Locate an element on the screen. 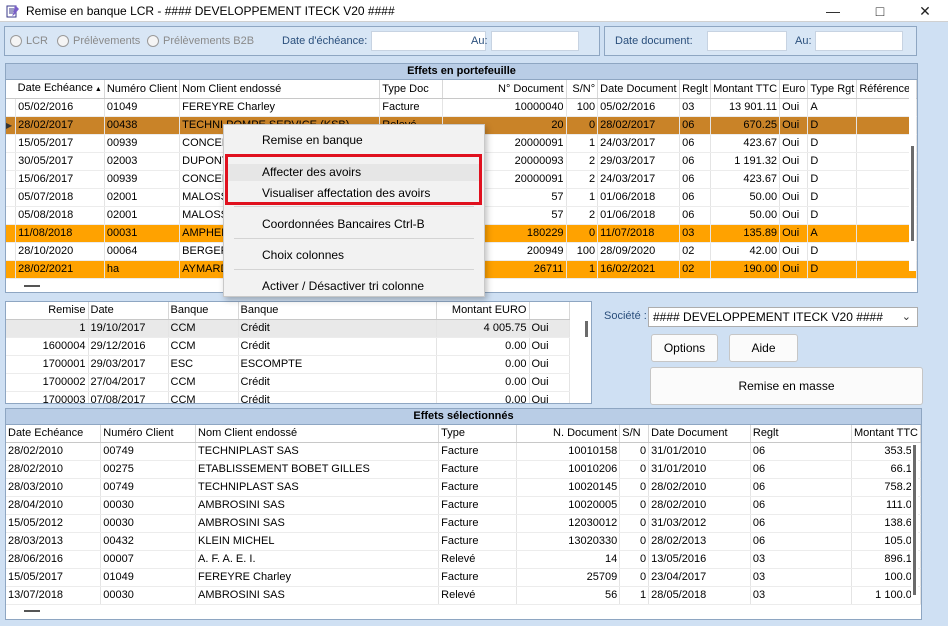  table-cell: 28/02/2017 is located at coordinates (60, 125).